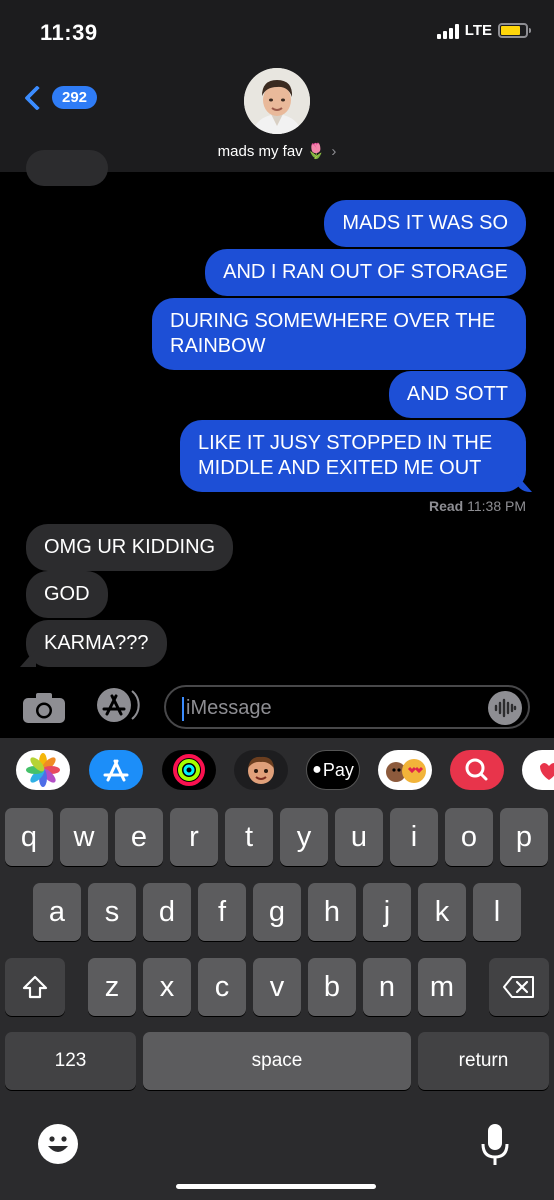  I want to click on key-e: e, so click(139, 837).